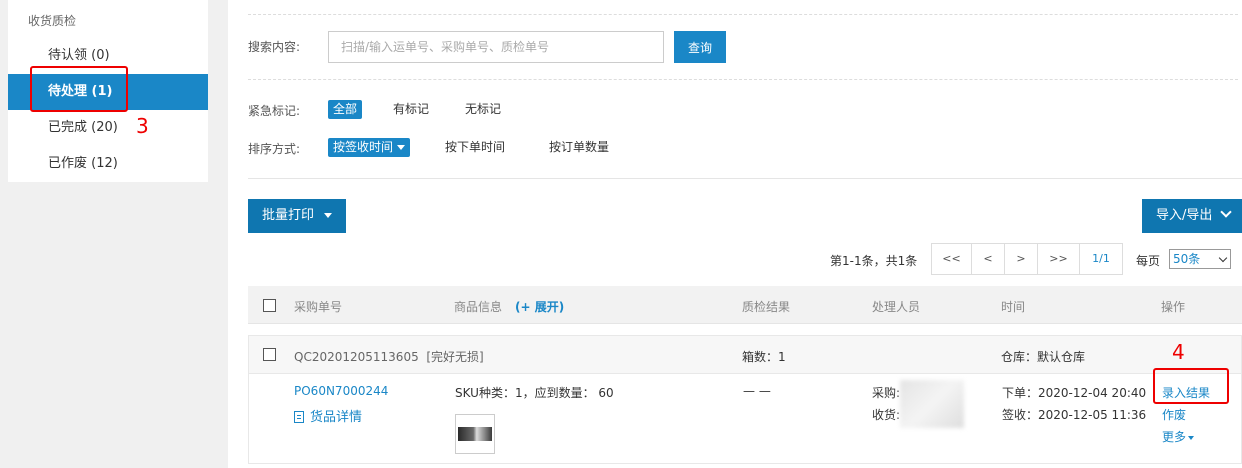 The height and width of the screenshot is (468, 1242). Describe the element at coordinates (142, 126) in the screenshot. I see `annotation-number-3: 3` at that location.